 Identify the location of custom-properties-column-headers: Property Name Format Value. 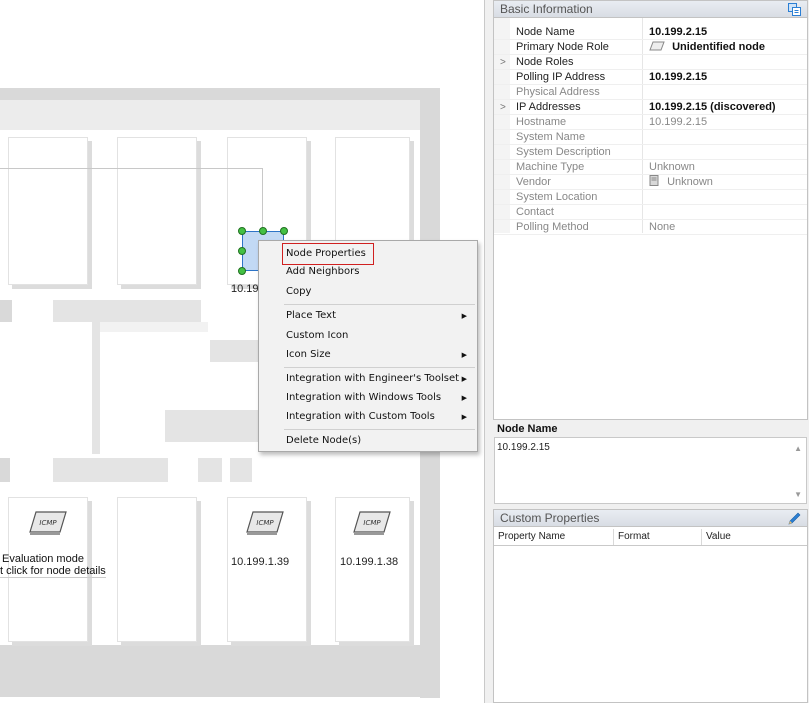
(650, 537).